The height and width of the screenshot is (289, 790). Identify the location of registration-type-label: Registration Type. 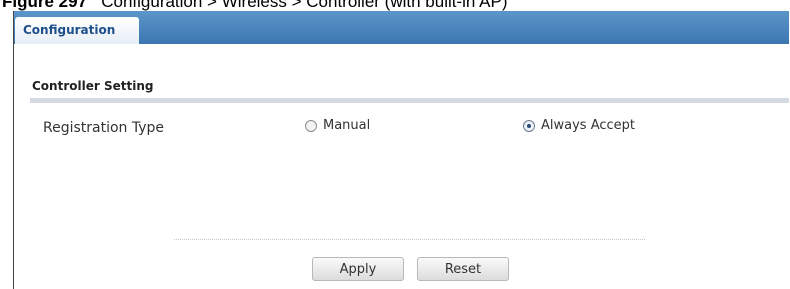
(104, 128).